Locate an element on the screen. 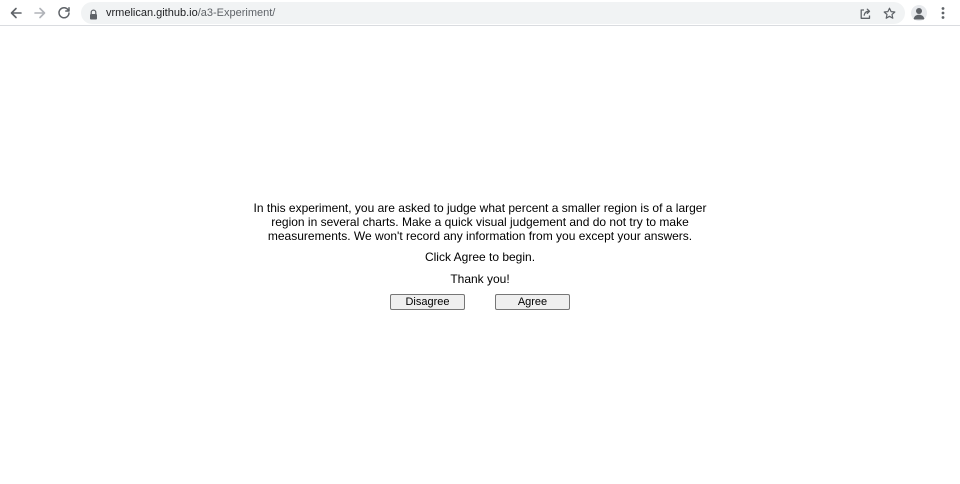 Image resolution: width=960 pixels, height=484 pixels. bookmark-star-icon is located at coordinates (889, 13).